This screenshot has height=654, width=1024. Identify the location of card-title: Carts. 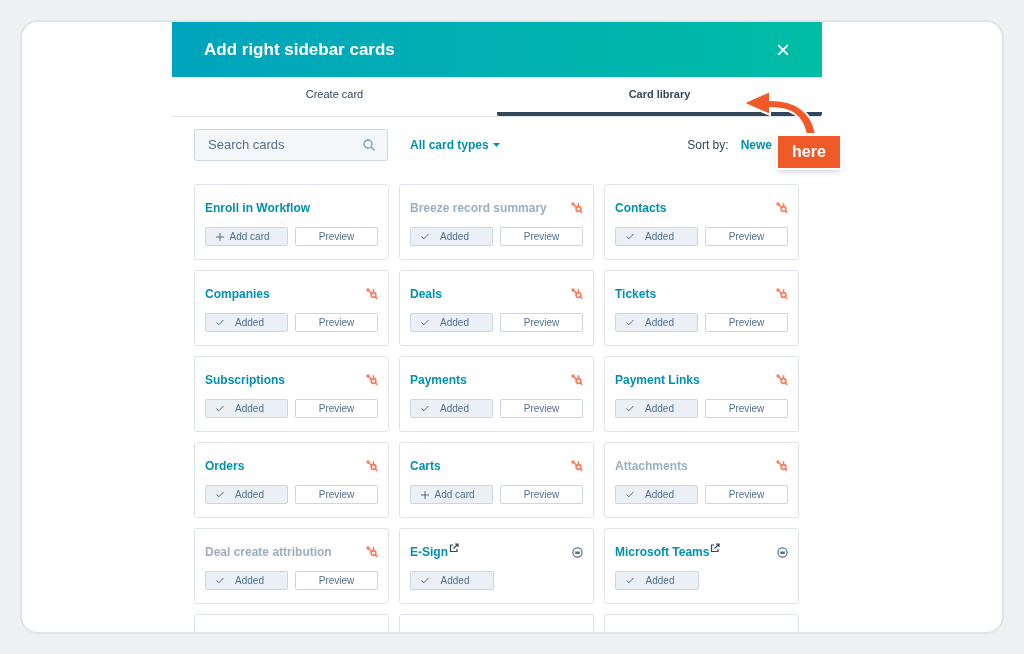
(425, 466).